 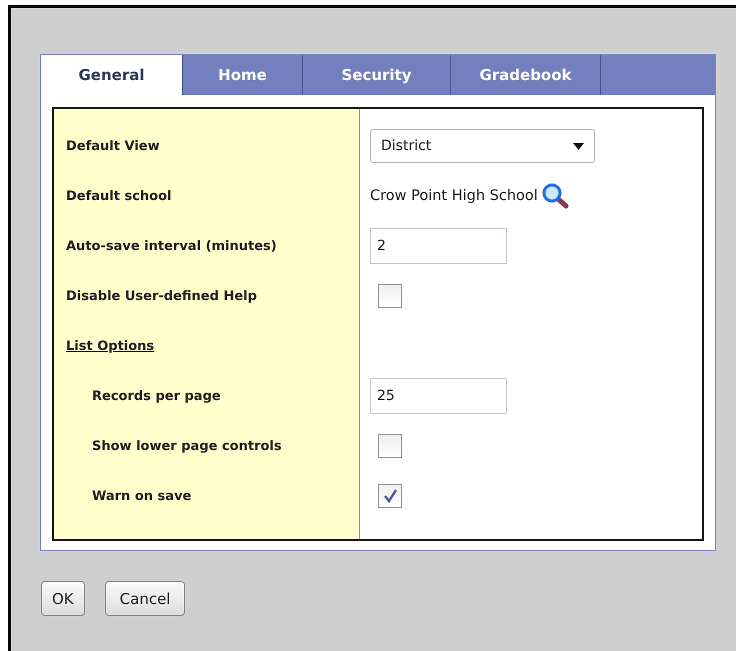 What do you see at coordinates (112, 146) in the screenshot?
I see `field-label: Default View` at bounding box center [112, 146].